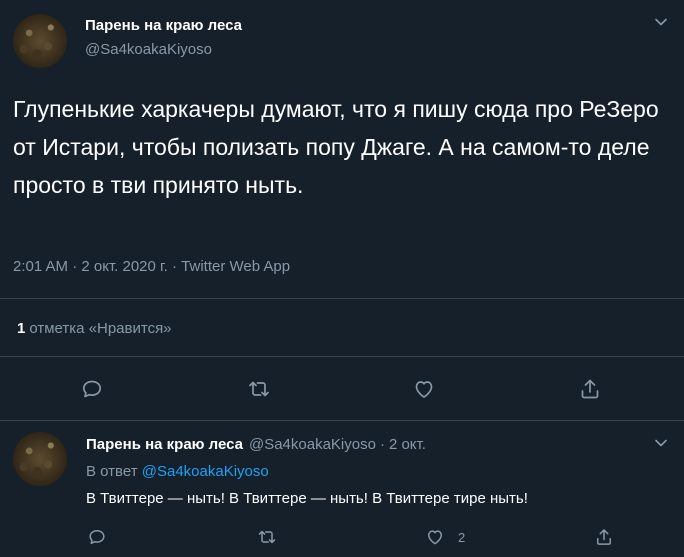 Image resolution: width=684 pixels, height=557 pixels. Describe the element at coordinates (100, 328) in the screenshot. I see `likes-label: отметка «Нравится»` at that location.